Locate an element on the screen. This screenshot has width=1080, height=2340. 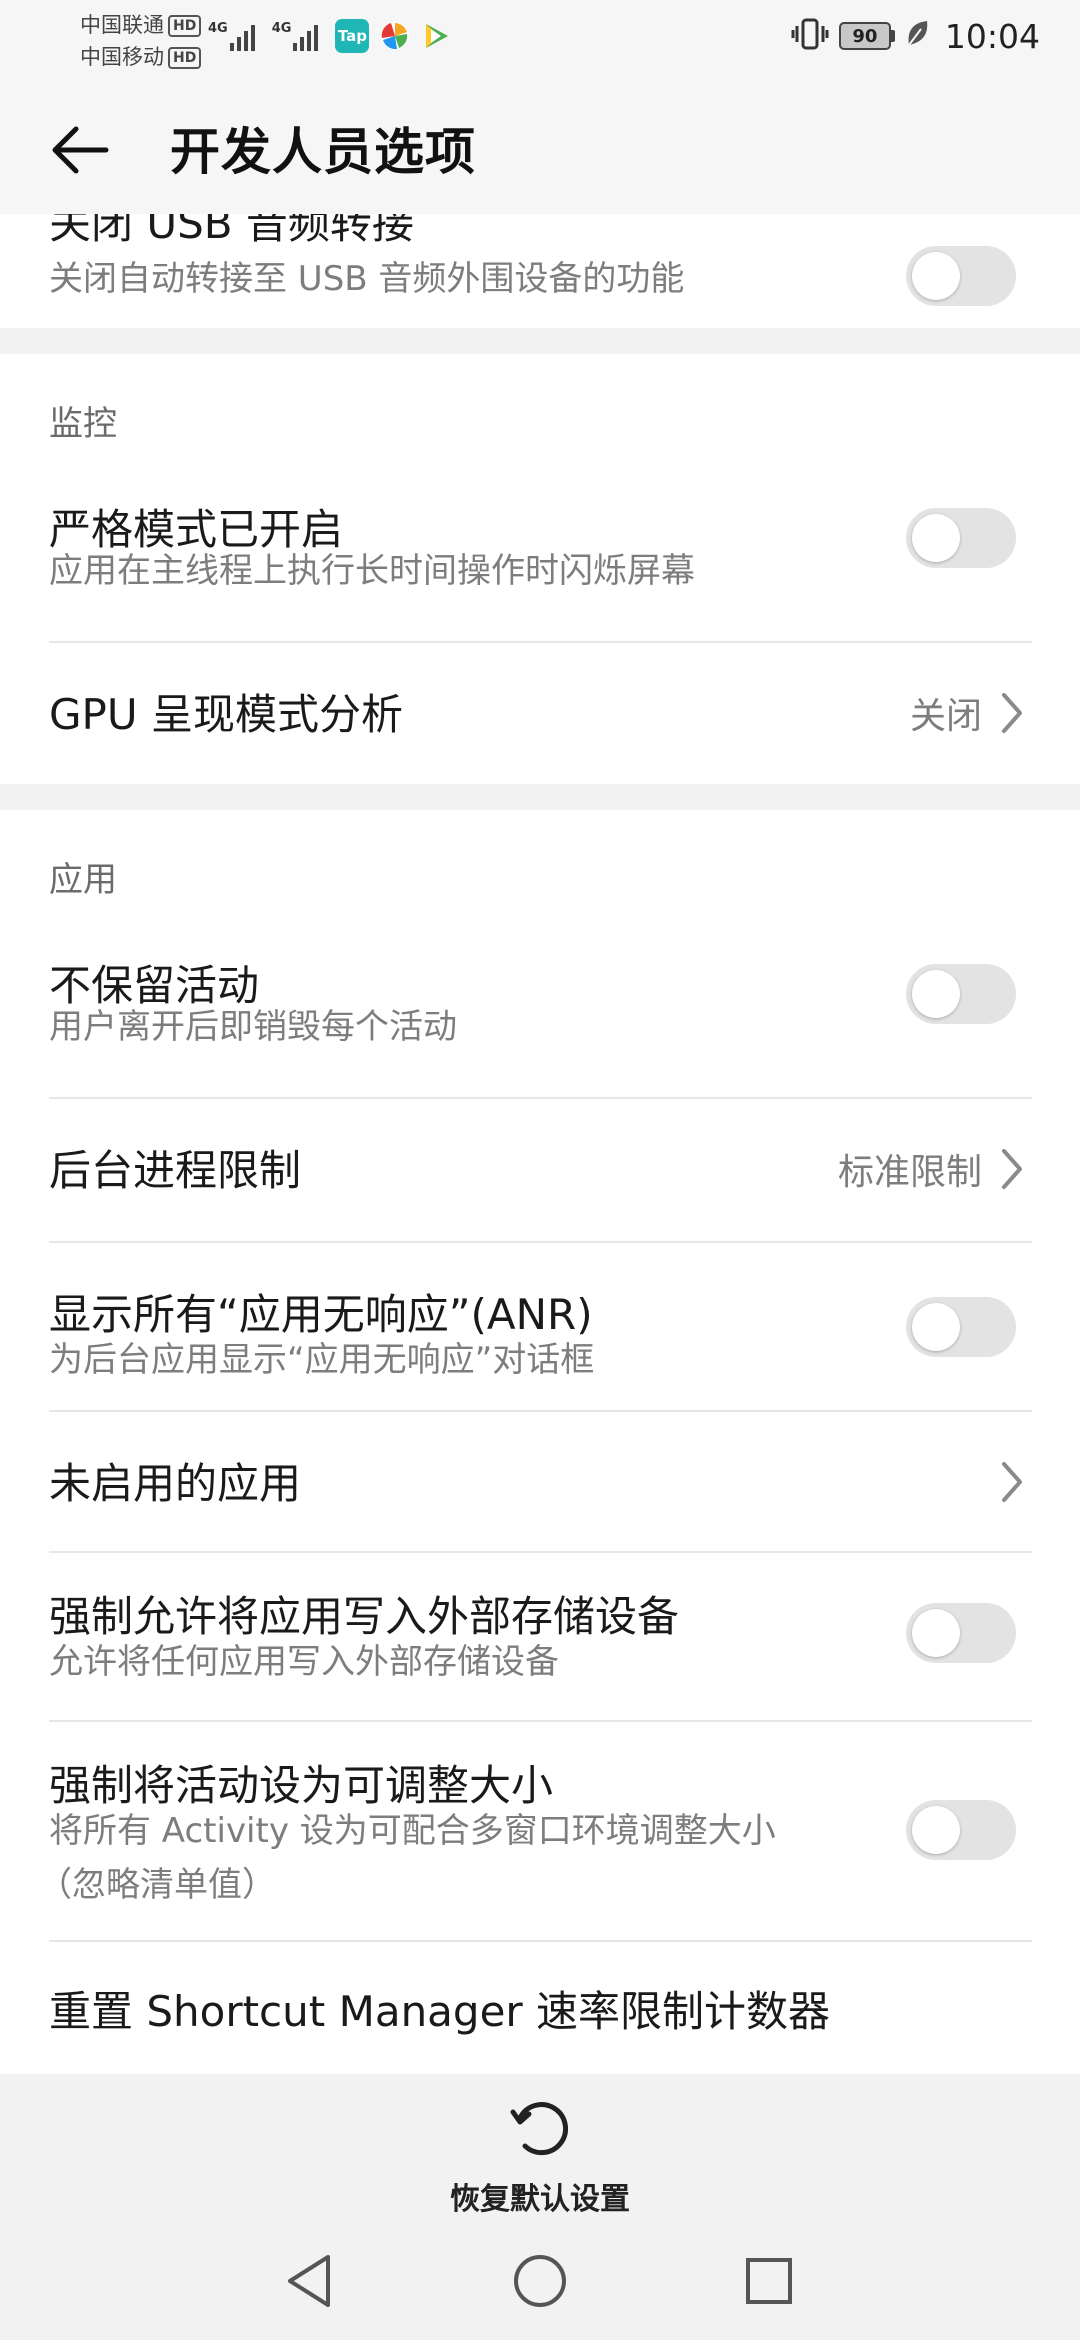
battery-level: 90 is located at coordinates (864, 36).